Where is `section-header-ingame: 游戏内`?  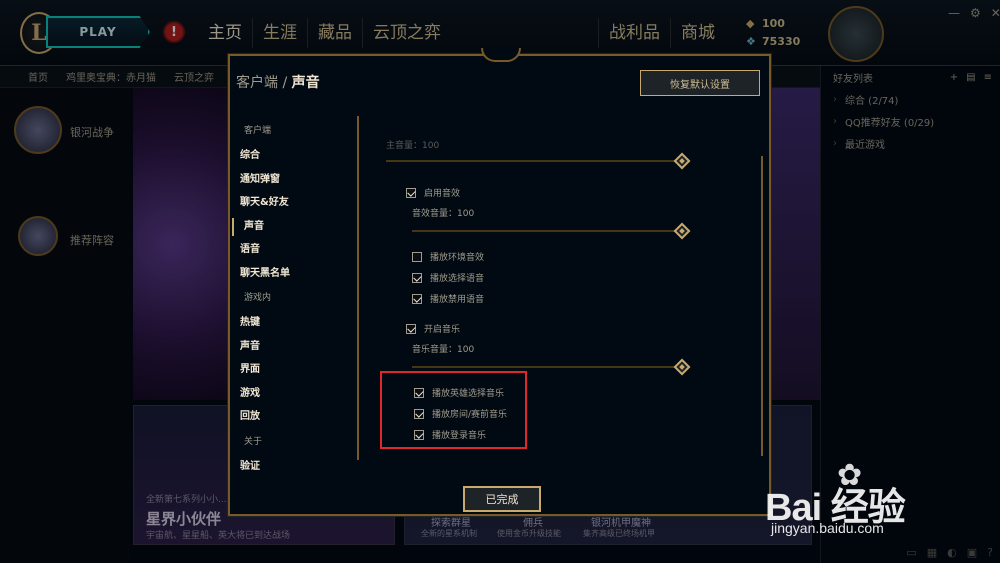
section-header-ingame: 游戏内 is located at coordinates (258, 298).